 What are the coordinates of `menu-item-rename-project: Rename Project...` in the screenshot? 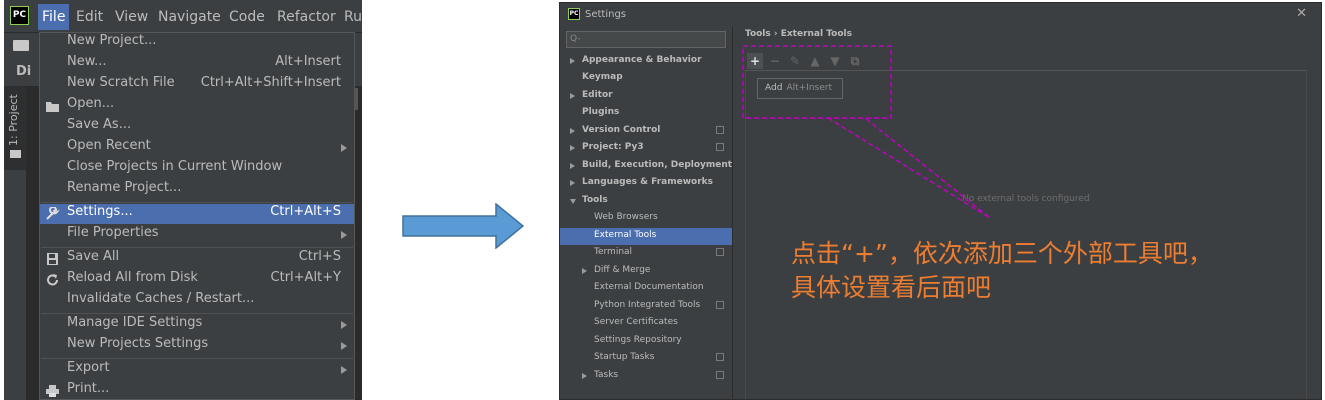 It's located at (197, 190).